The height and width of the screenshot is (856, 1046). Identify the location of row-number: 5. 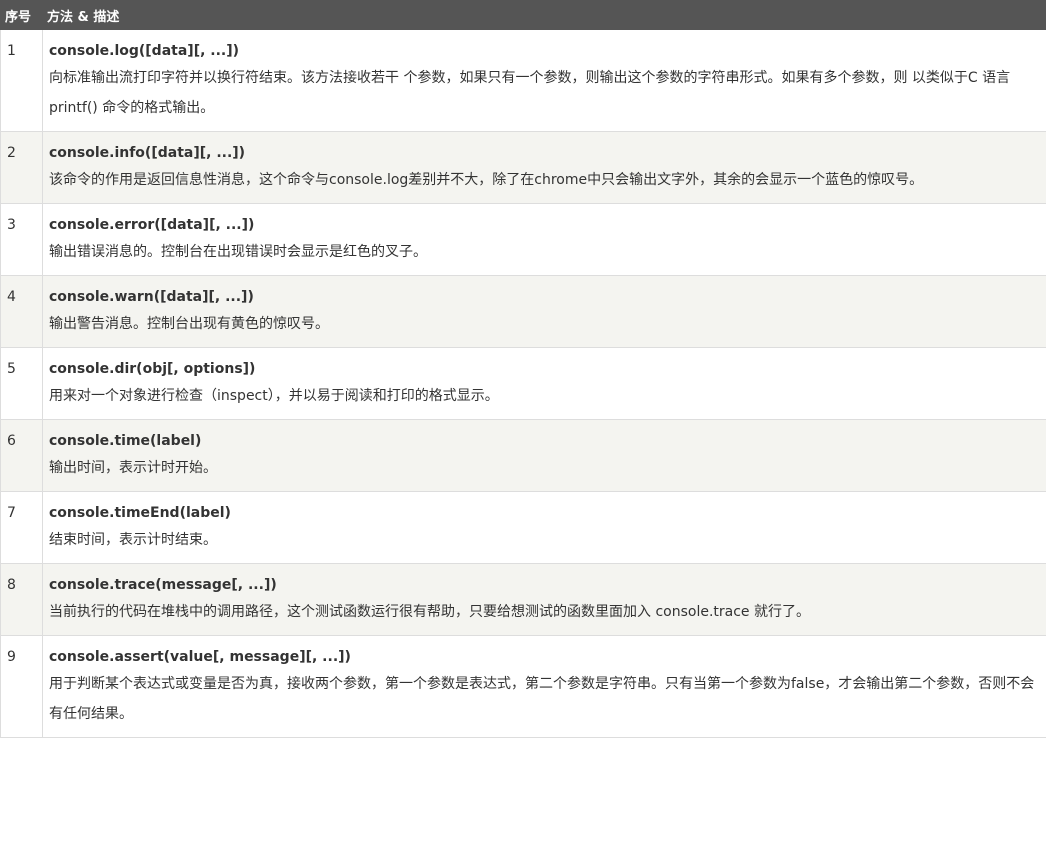
(21, 383).